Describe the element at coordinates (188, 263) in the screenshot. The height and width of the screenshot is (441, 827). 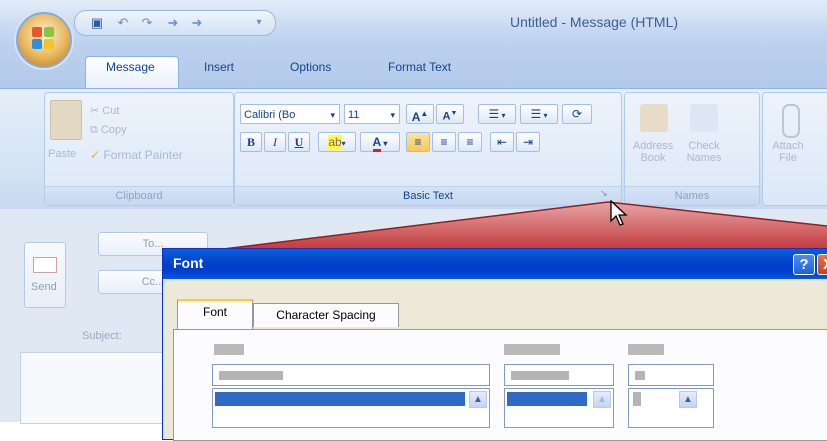
I see `dialog-title: Font` at that location.